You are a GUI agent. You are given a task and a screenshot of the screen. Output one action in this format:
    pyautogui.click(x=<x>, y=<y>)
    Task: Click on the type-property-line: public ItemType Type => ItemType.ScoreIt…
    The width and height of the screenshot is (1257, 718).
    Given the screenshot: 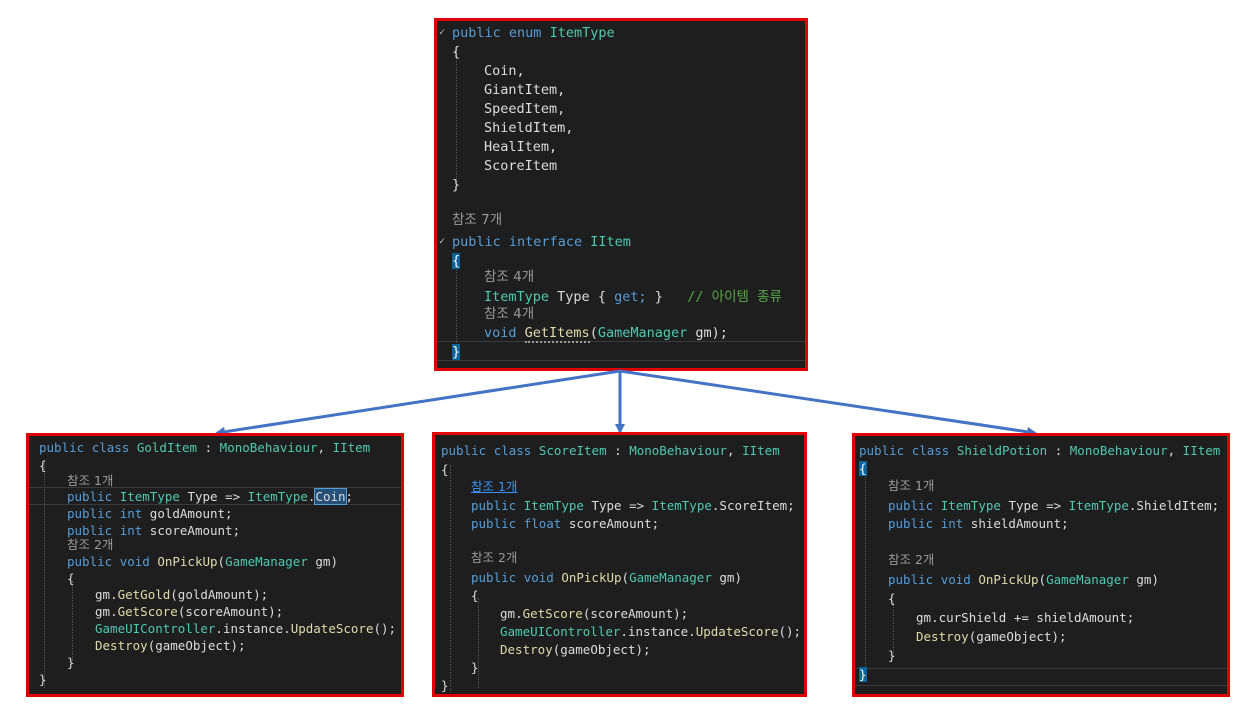 What is the action you would take?
    pyautogui.click(x=633, y=505)
    